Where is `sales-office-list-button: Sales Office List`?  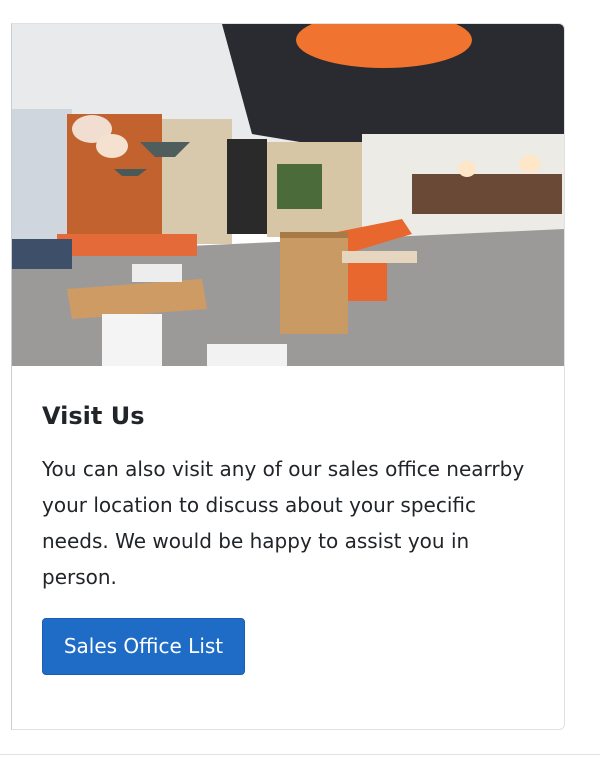 sales-office-list-button: Sales Office List is located at coordinates (143, 646).